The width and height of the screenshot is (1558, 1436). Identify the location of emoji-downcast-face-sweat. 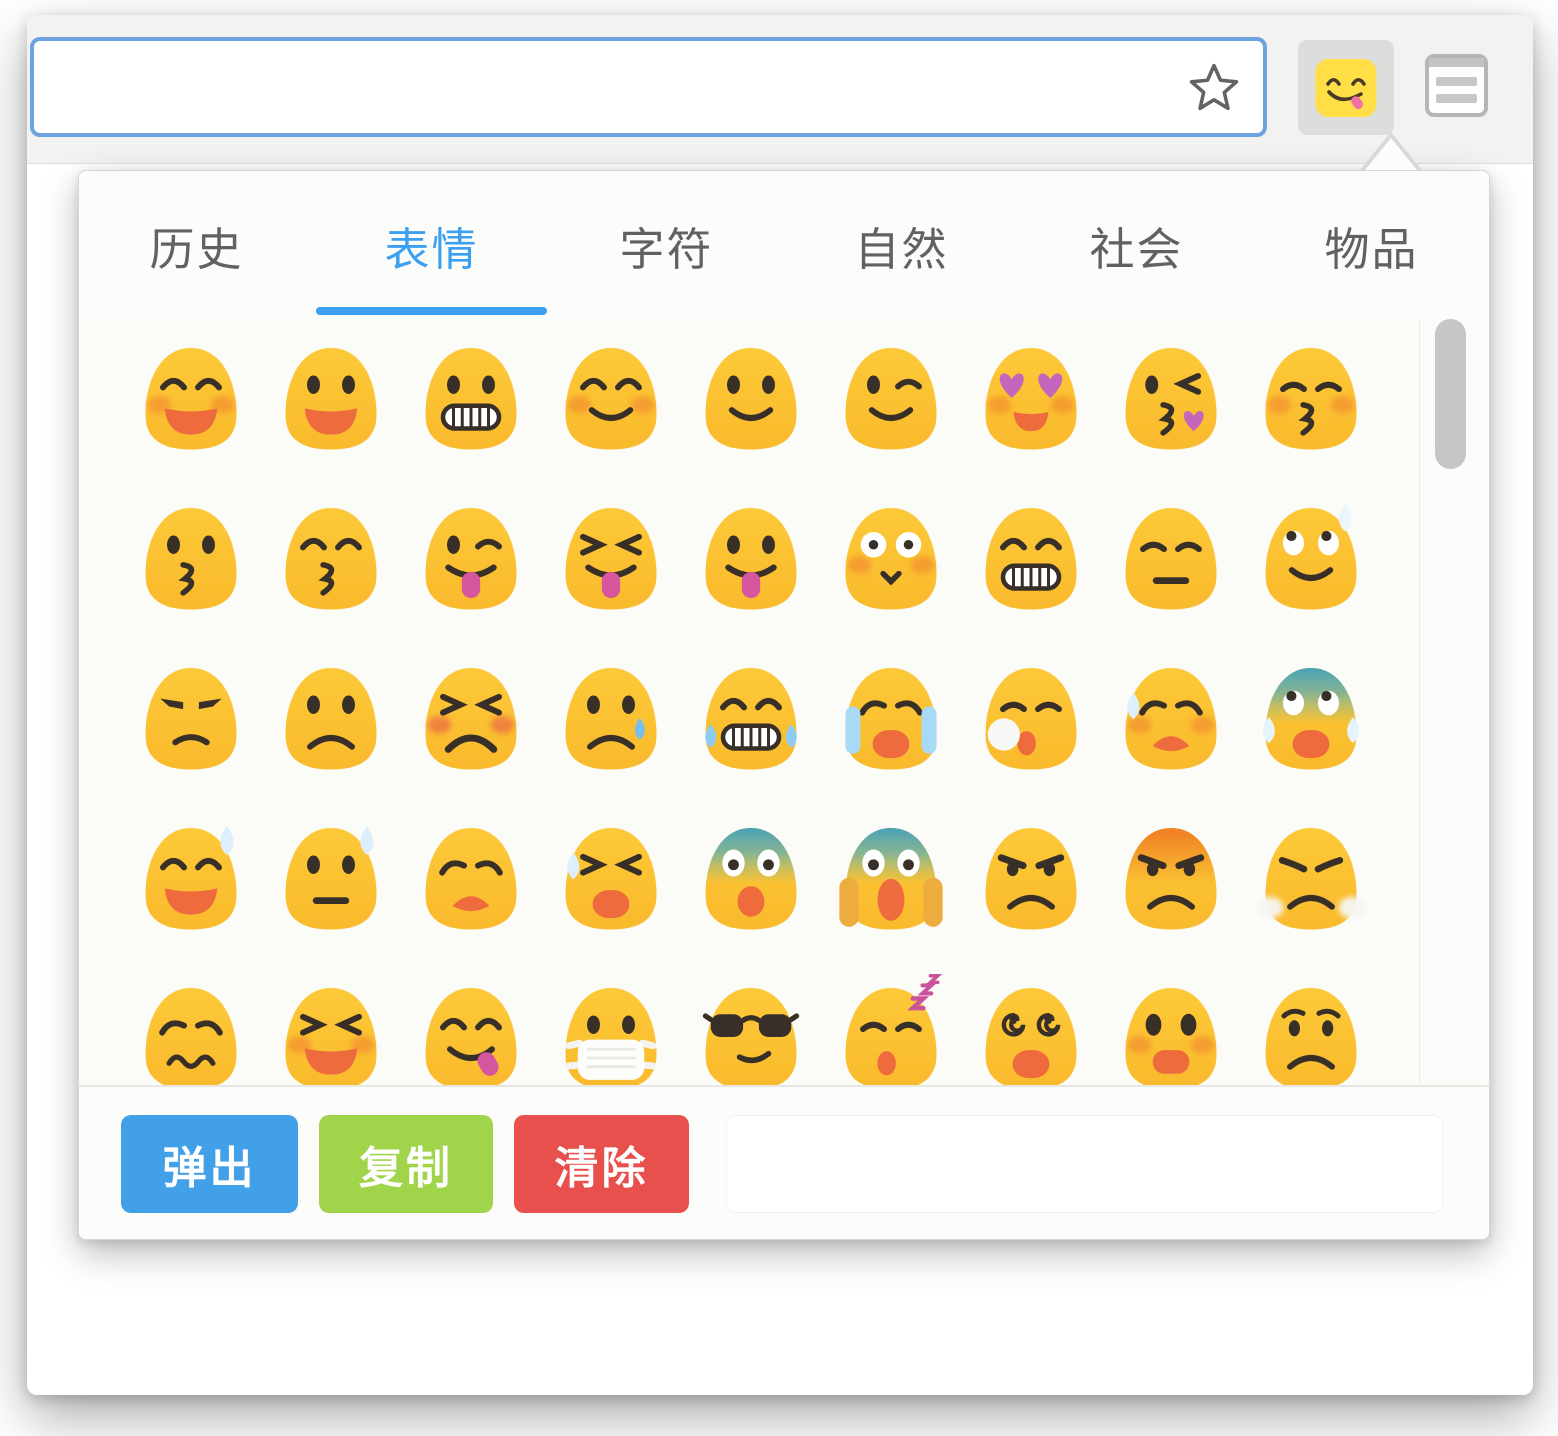
(331, 886).